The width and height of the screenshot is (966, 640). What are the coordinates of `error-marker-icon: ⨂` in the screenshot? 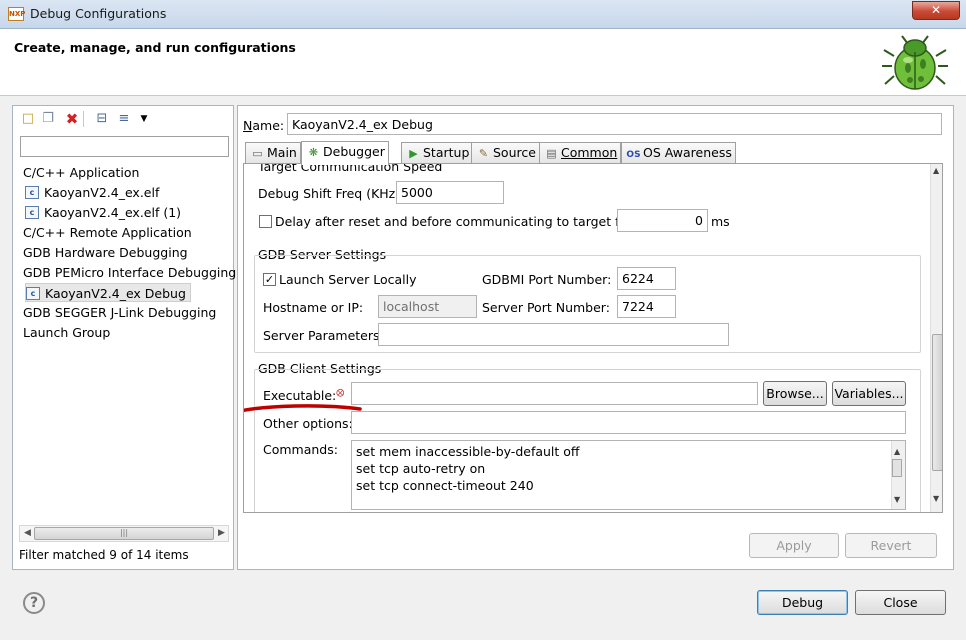 It's located at (340, 392).